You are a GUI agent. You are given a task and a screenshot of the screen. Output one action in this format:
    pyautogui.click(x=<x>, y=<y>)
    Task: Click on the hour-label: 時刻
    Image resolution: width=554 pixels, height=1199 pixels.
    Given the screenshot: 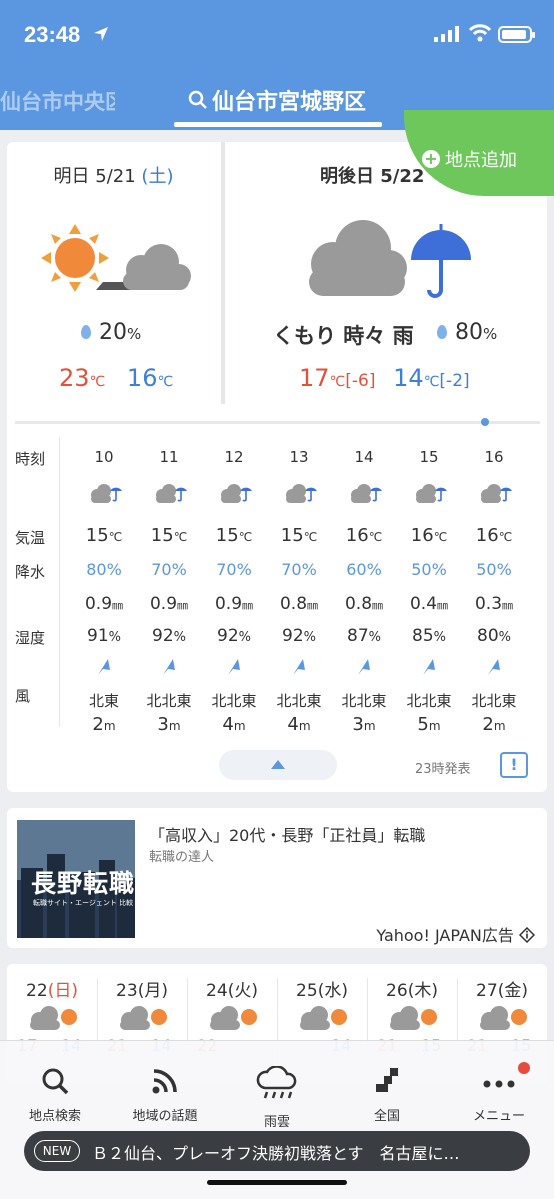 What is the action you would take?
    pyautogui.click(x=30, y=459)
    